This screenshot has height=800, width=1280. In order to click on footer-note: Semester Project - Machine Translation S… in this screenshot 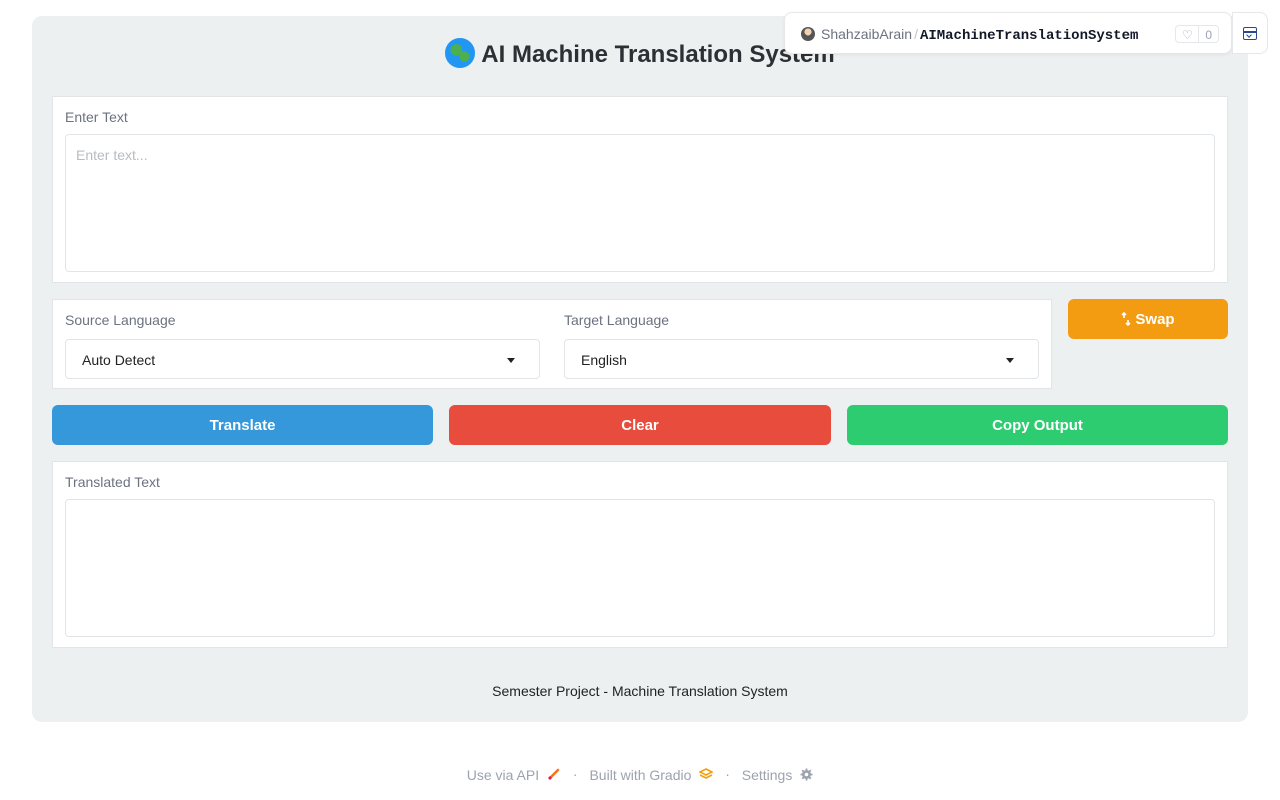, I will do `click(640, 691)`.